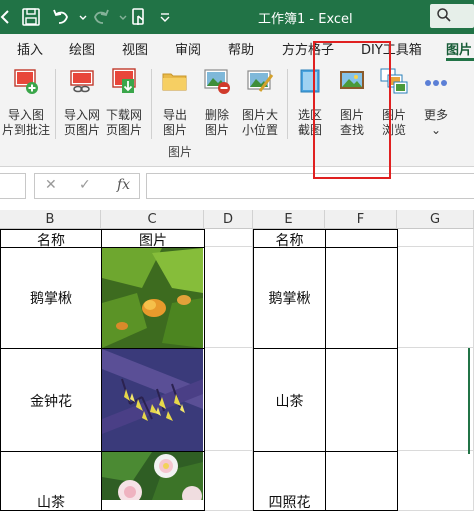 This screenshot has height=512, width=474. What do you see at coordinates (436, 83) in the screenshot?
I see `more-dots-icon` at bounding box center [436, 83].